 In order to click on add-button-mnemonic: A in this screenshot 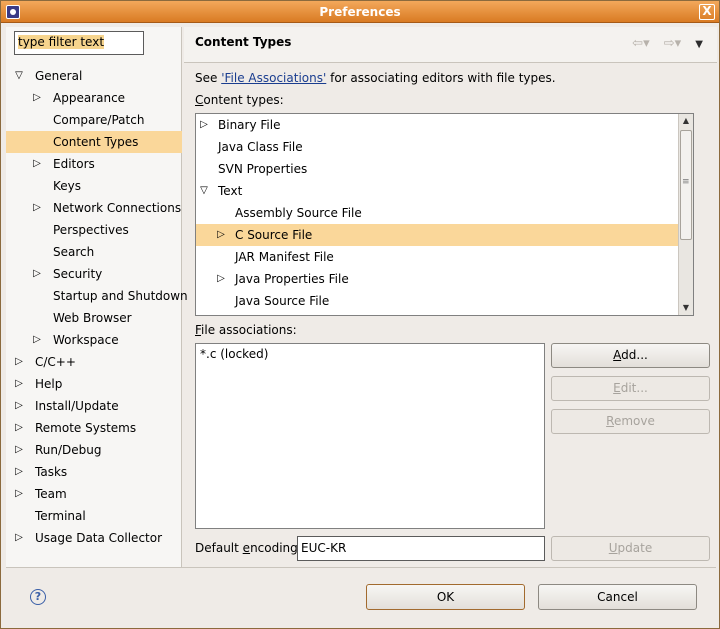, I will do `click(617, 355)`.